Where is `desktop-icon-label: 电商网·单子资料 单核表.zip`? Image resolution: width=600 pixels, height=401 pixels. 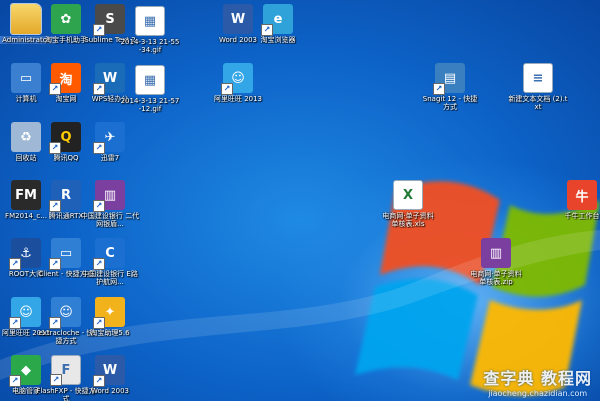
desktop-icon-label: 电商网·单子资料 单核表.zip is located at coordinates (496, 278).